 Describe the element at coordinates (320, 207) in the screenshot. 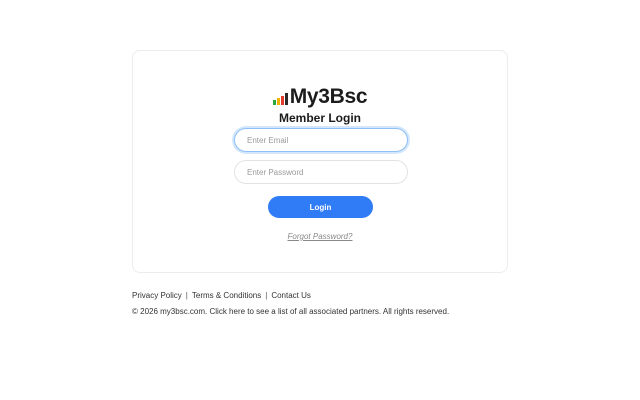

I see `login-button: Login` at that location.